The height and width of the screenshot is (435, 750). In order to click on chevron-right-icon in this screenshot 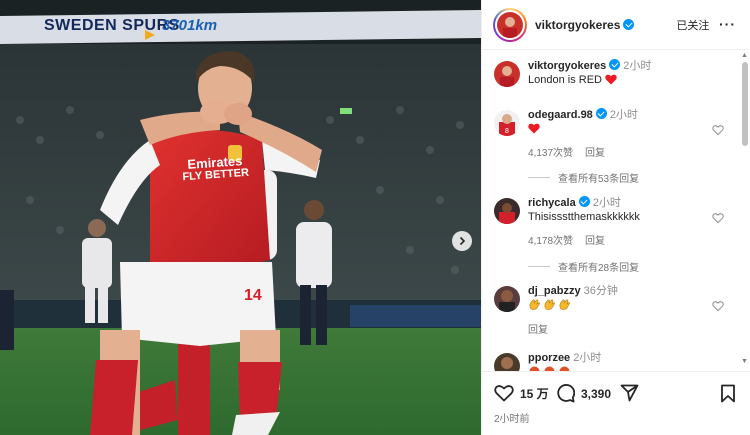, I will do `click(462, 241)`.